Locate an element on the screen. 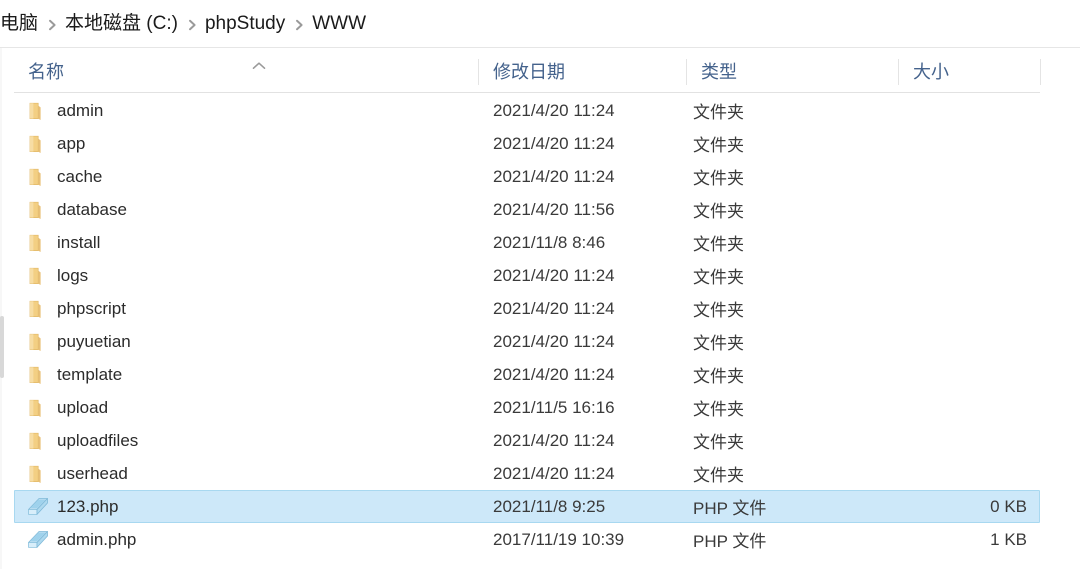  file-row: admin.php 2017/11/19 10:39 PHP 文件 1 KB is located at coordinates (527, 539).